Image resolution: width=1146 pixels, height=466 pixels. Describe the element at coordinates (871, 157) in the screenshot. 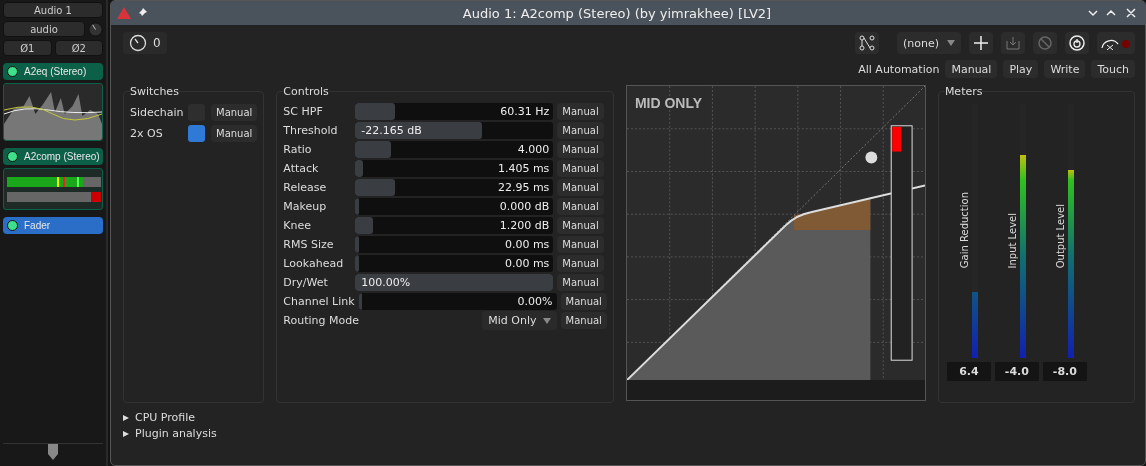

I see `signal-dot` at that location.